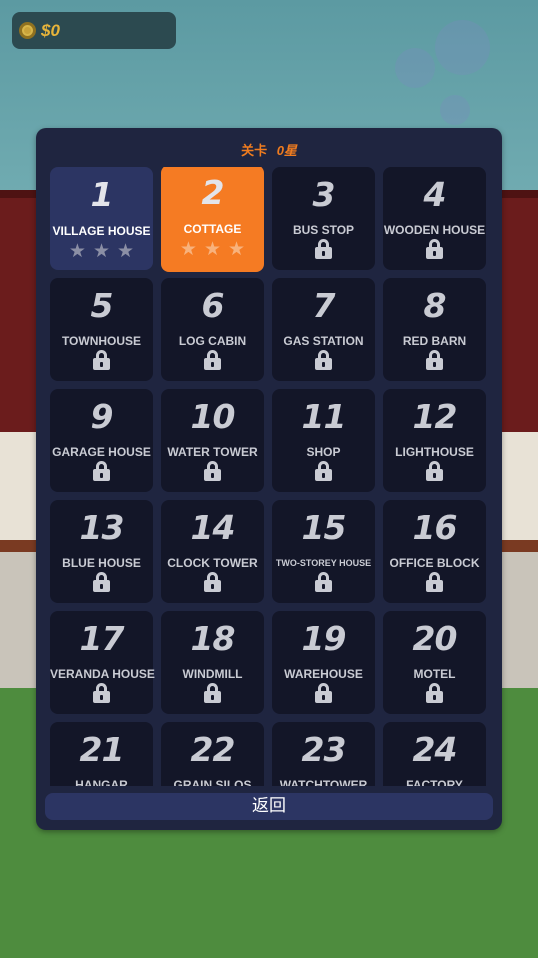 The width and height of the screenshot is (538, 958). Describe the element at coordinates (213, 749) in the screenshot. I see `level-number: 22` at that location.